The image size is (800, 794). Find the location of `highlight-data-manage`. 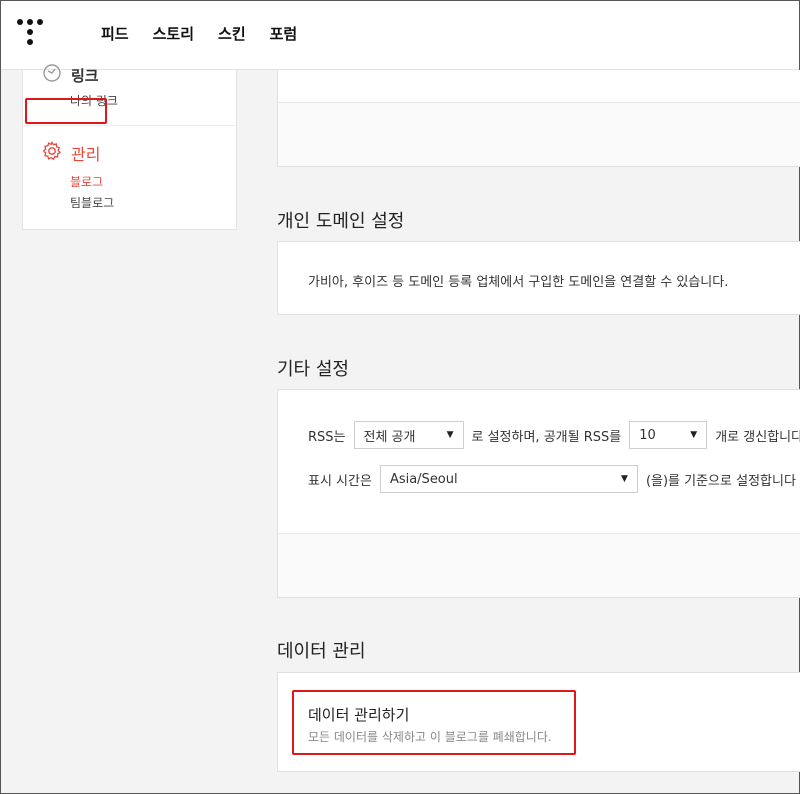

highlight-data-manage is located at coordinates (434, 722).